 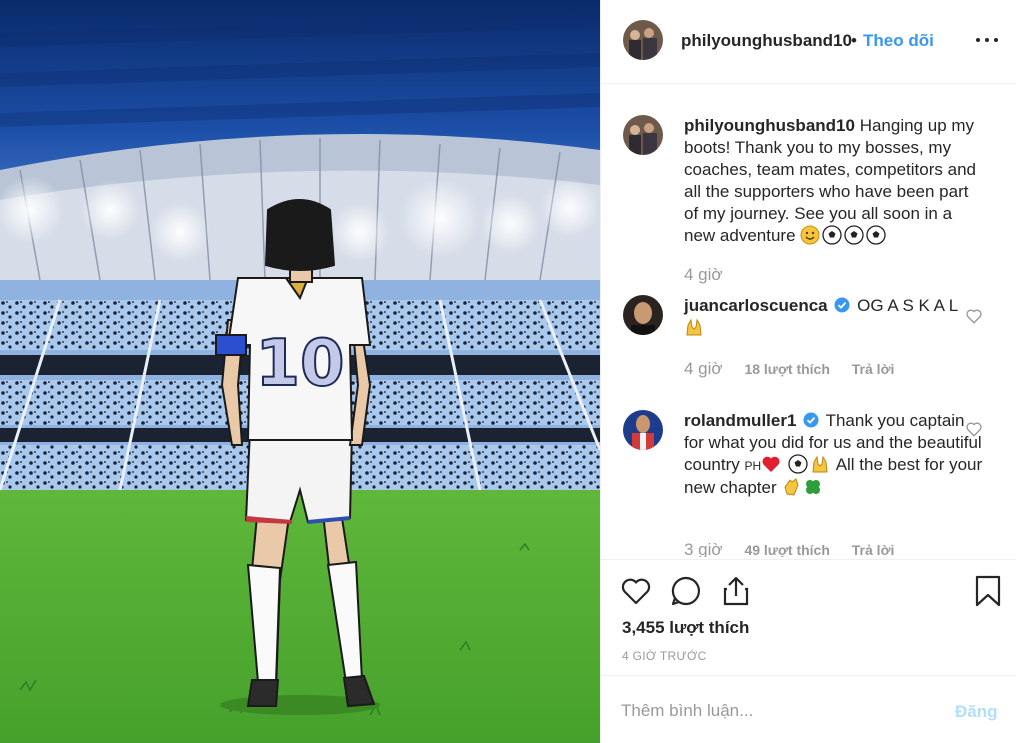 I want to click on comment-meta: 3 giờ 49 lượt thích Trả lời, so click(x=789, y=548).